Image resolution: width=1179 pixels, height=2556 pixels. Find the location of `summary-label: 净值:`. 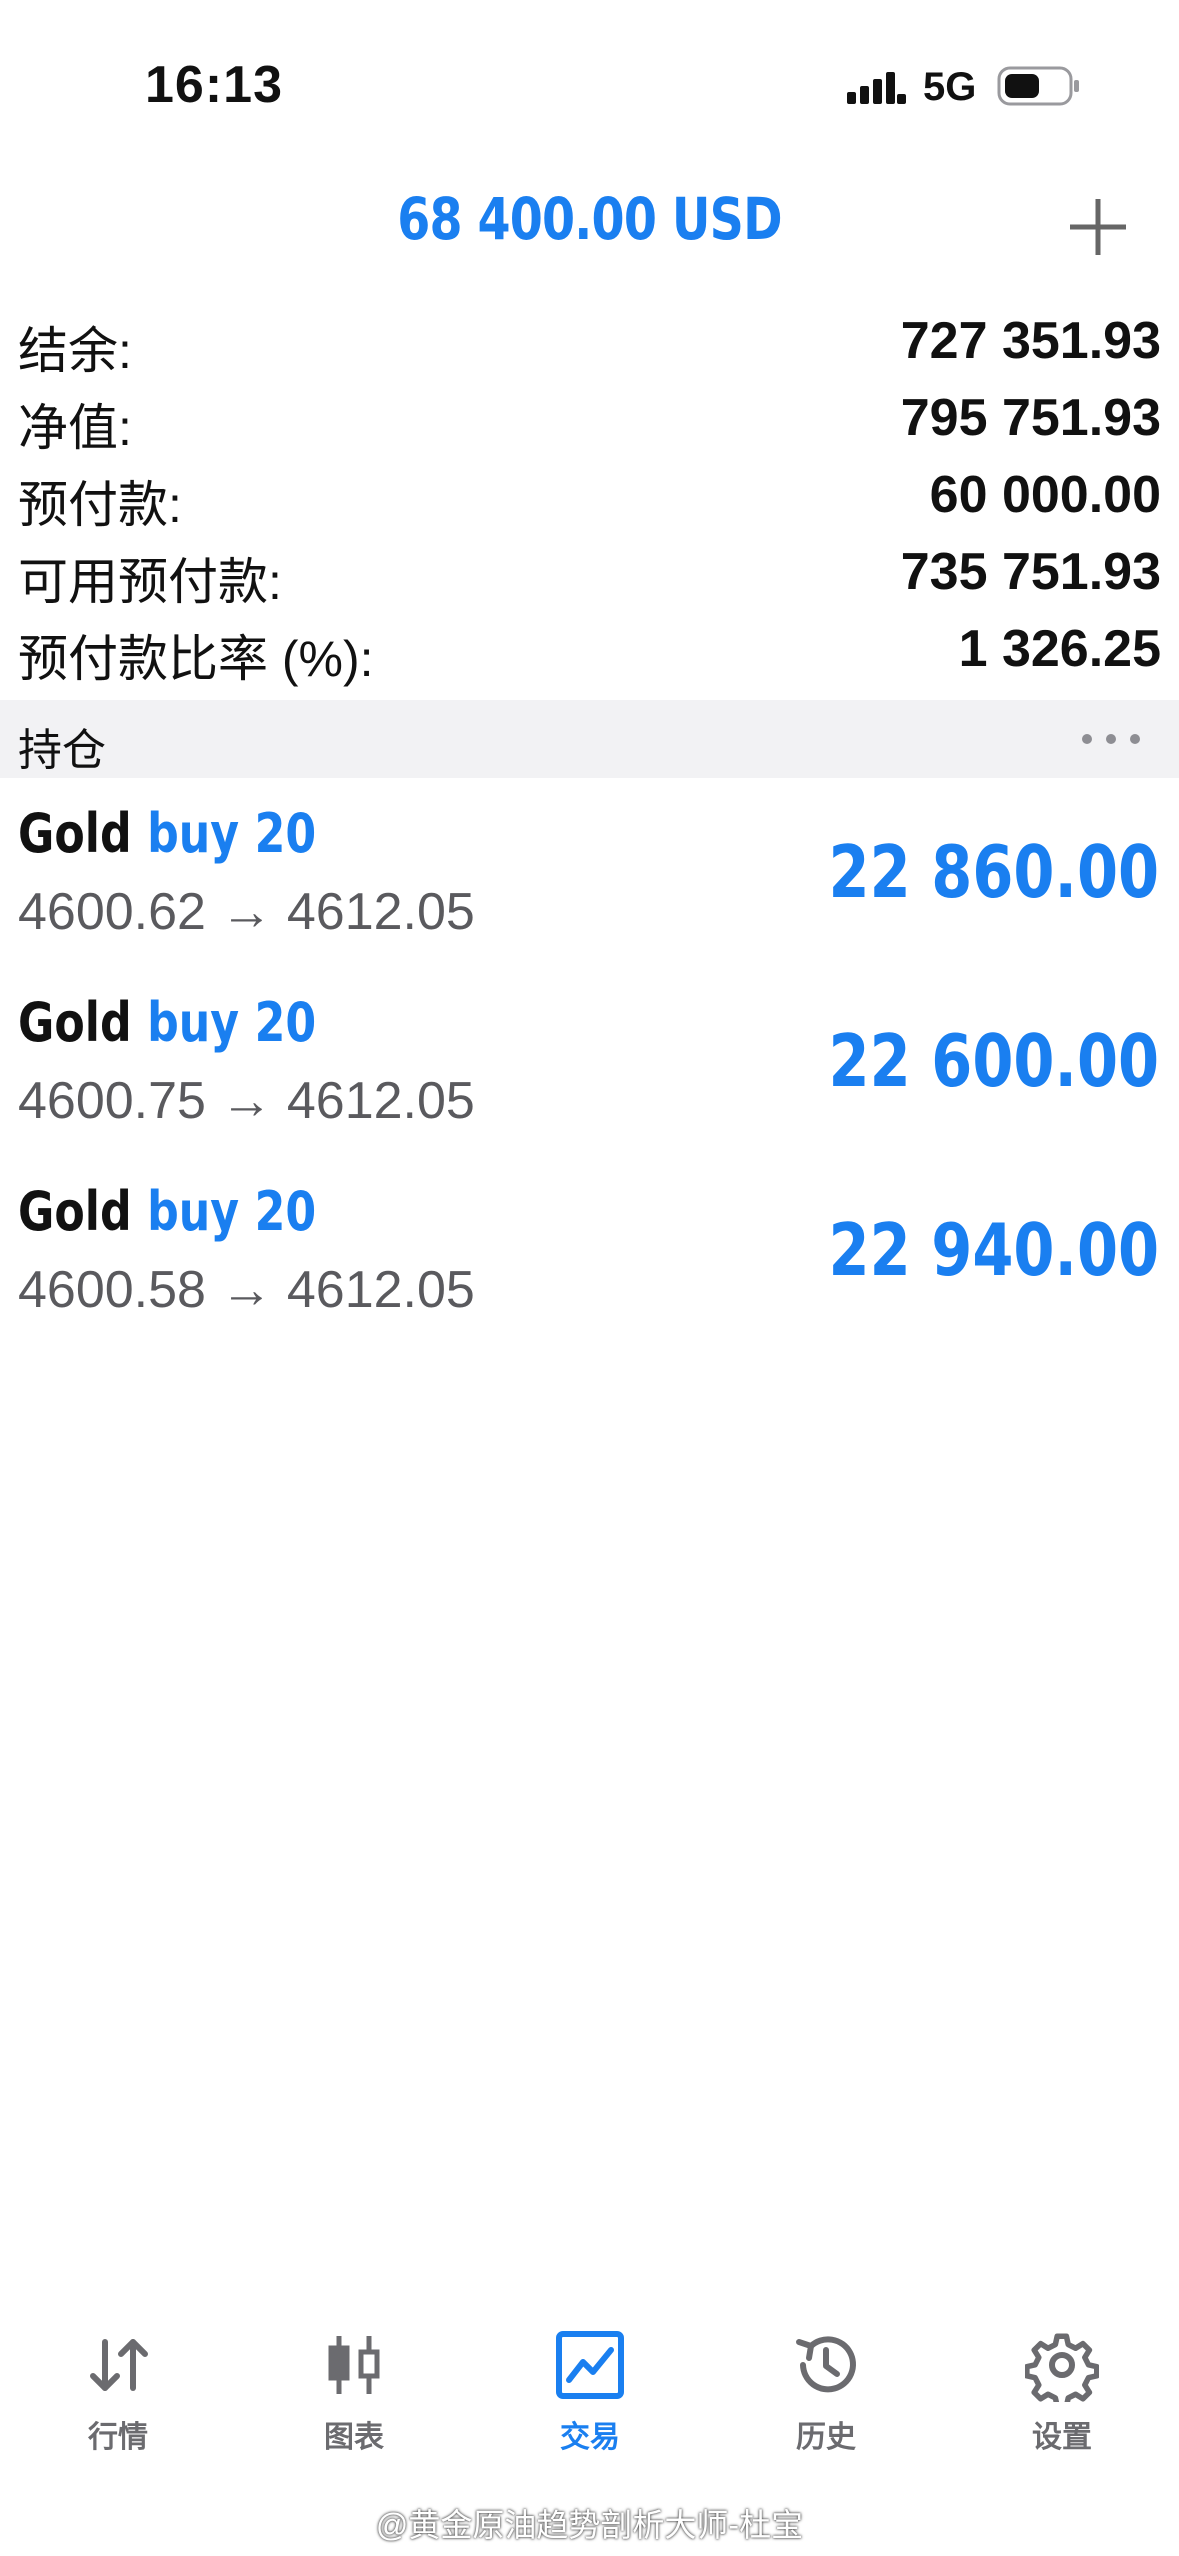

summary-label: 净值: is located at coordinates (75, 428).